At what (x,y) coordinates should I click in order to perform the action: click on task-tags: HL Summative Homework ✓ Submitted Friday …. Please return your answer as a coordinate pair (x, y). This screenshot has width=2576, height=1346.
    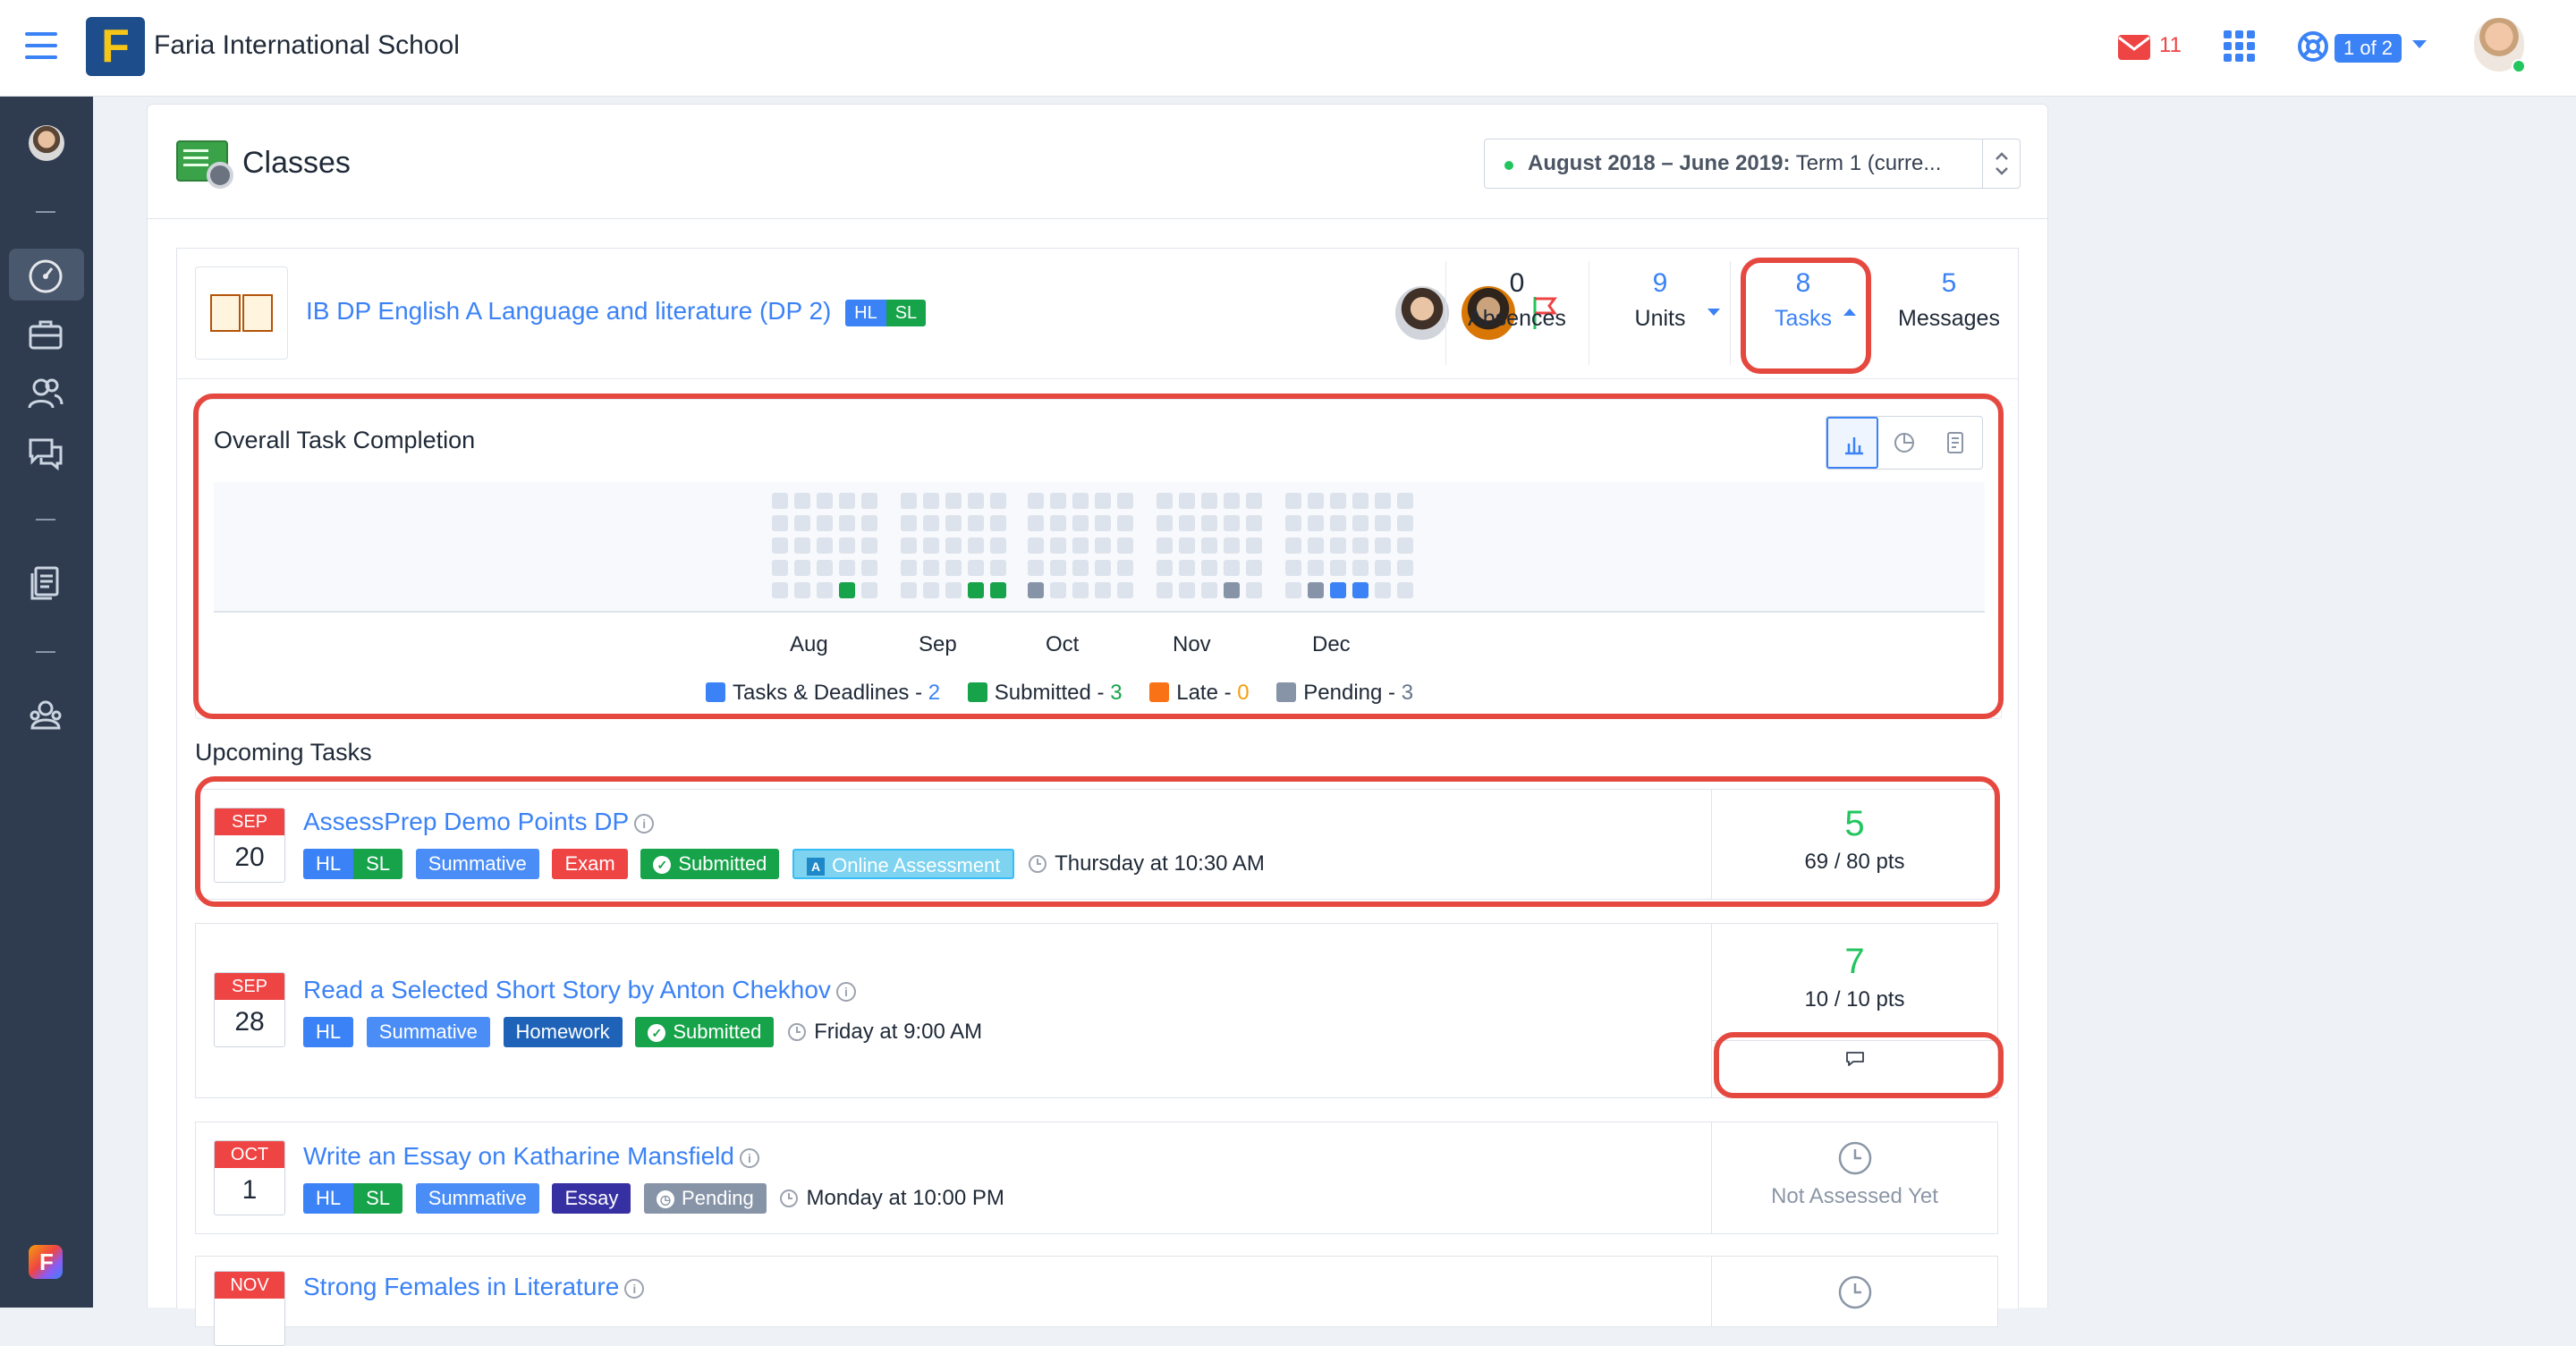
    Looking at the image, I should click on (642, 1032).